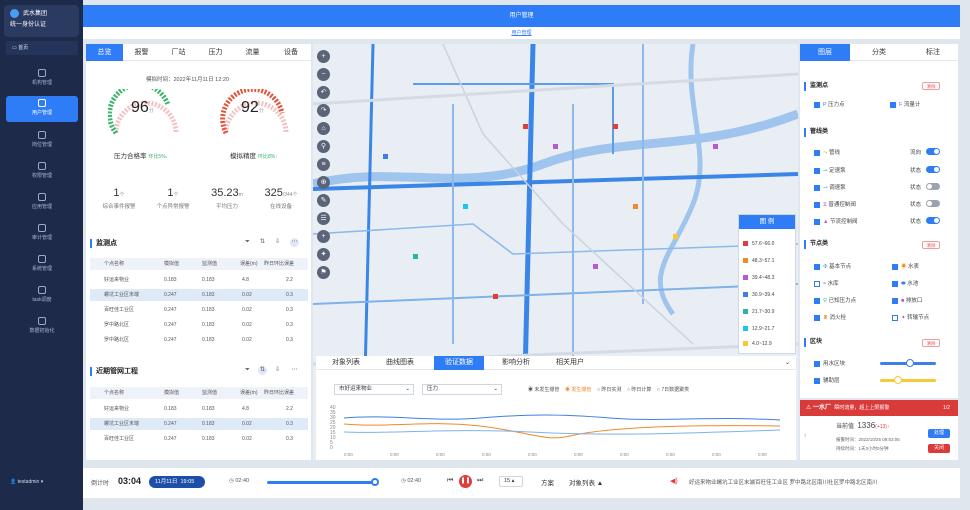 Image resolution: width=970 pixels, height=510 pixels. I want to click on radio-burst: ◉ 发生爆管, so click(578, 390).